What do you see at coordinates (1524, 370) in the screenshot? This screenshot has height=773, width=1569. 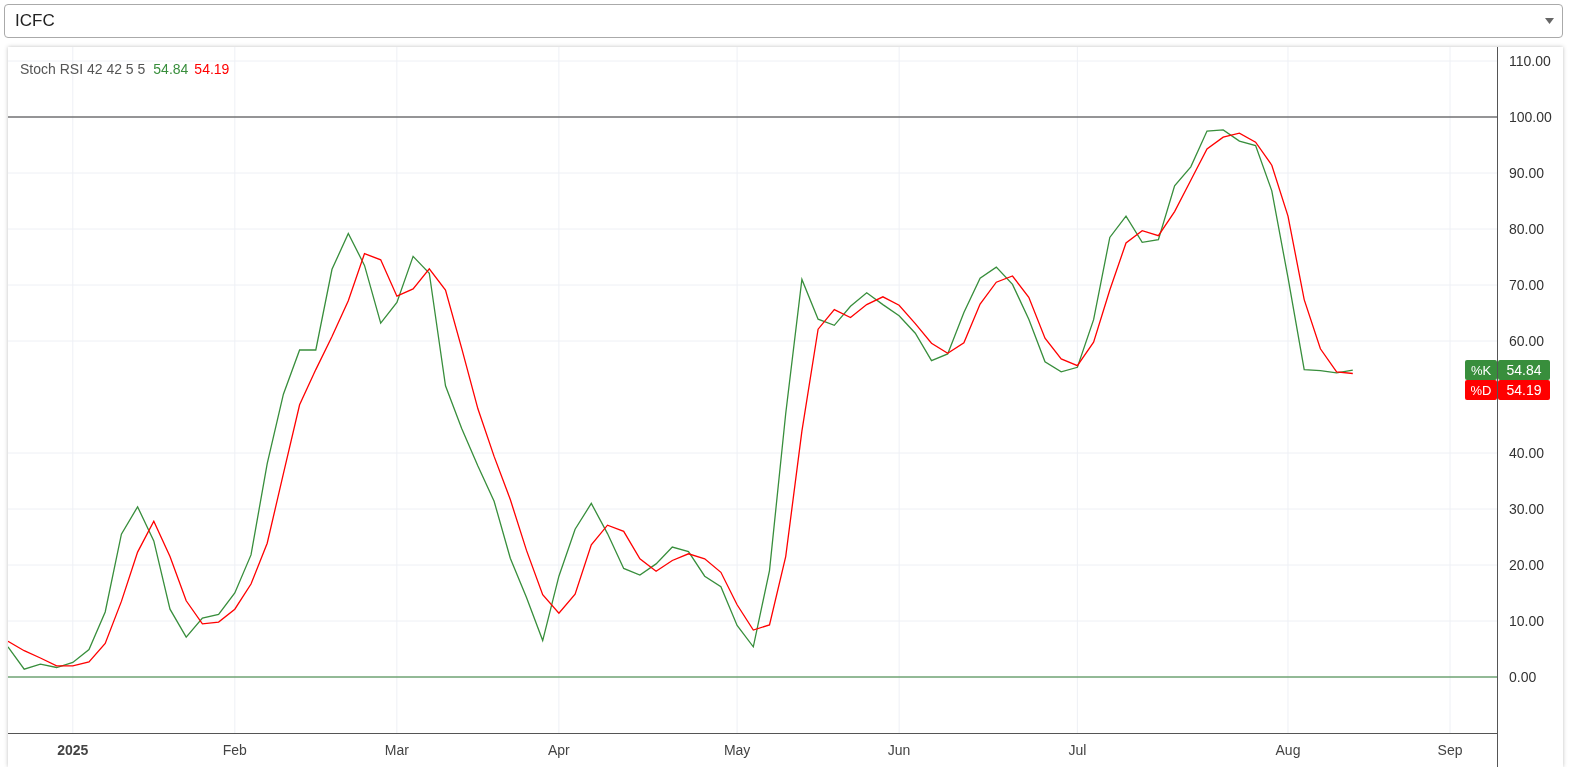 I see `value-tag: 54.84` at bounding box center [1524, 370].